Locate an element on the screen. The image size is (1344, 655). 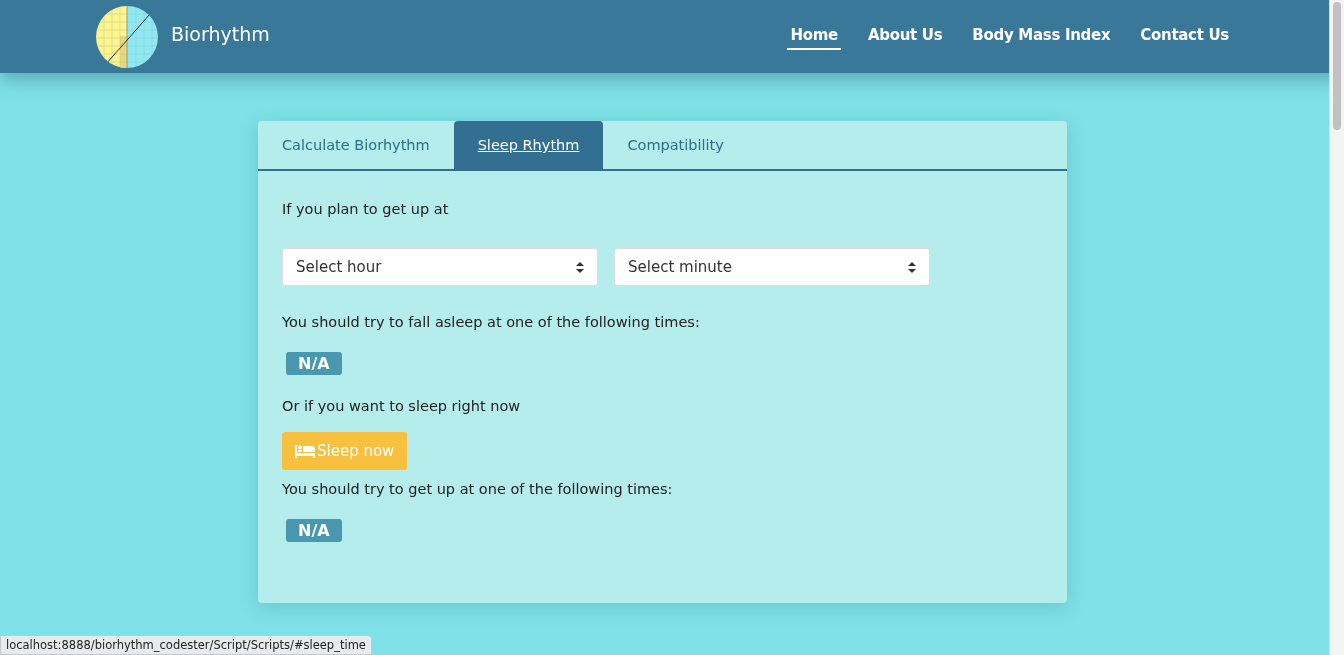
prompt-text: Or if you want to sleep right now is located at coordinates (401, 406).